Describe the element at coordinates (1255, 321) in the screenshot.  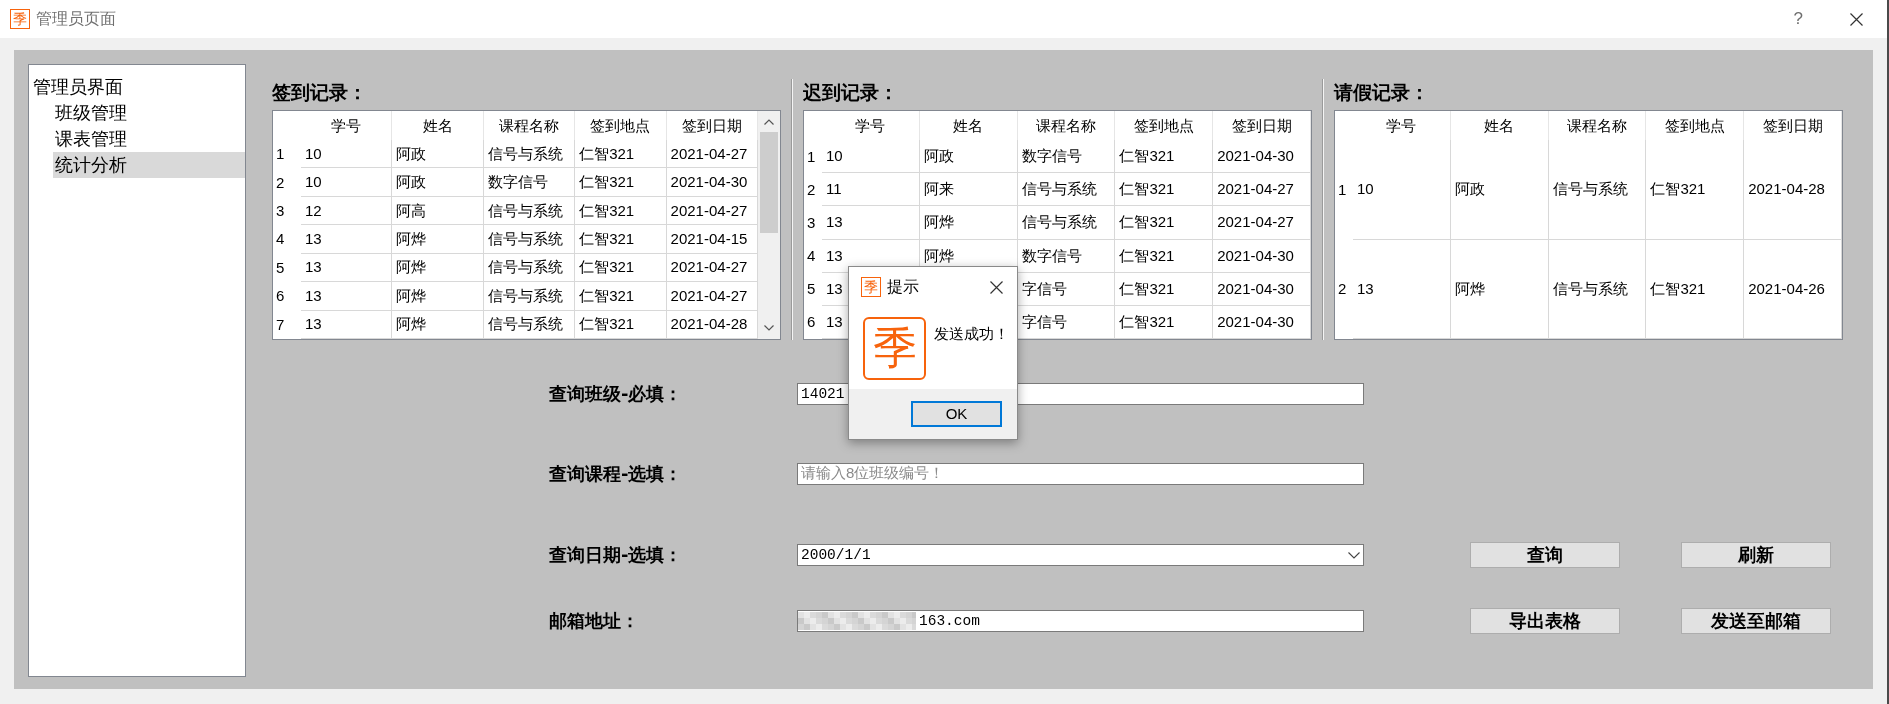
I see `date-text: 2021-04-30` at that location.